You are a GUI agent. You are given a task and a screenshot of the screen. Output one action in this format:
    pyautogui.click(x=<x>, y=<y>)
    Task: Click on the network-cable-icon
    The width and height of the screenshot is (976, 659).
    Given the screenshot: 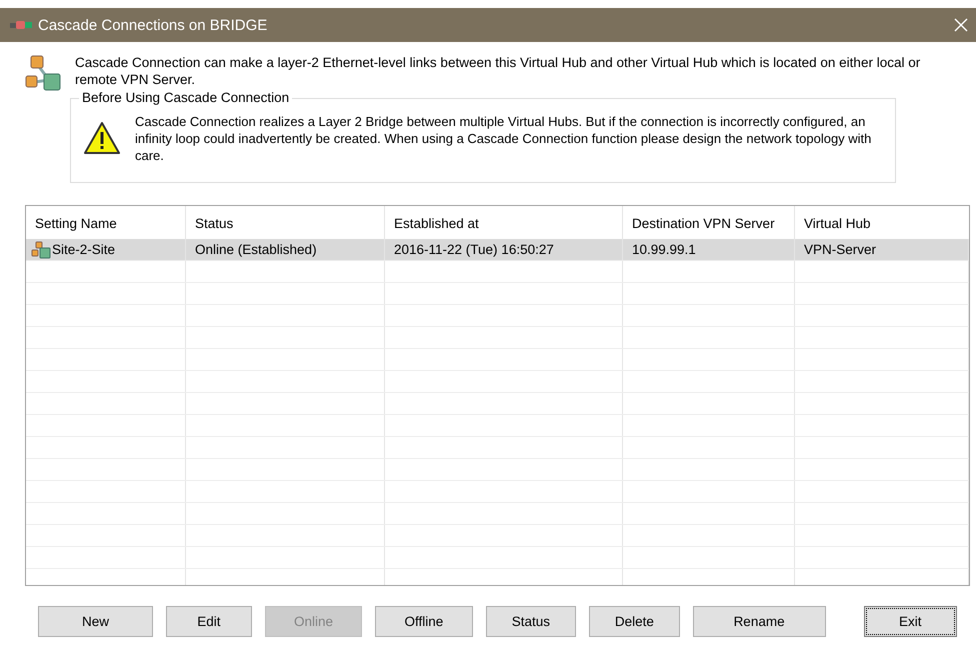 What is the action you would take?
    pyautogui.click(x=21, y=25)
    